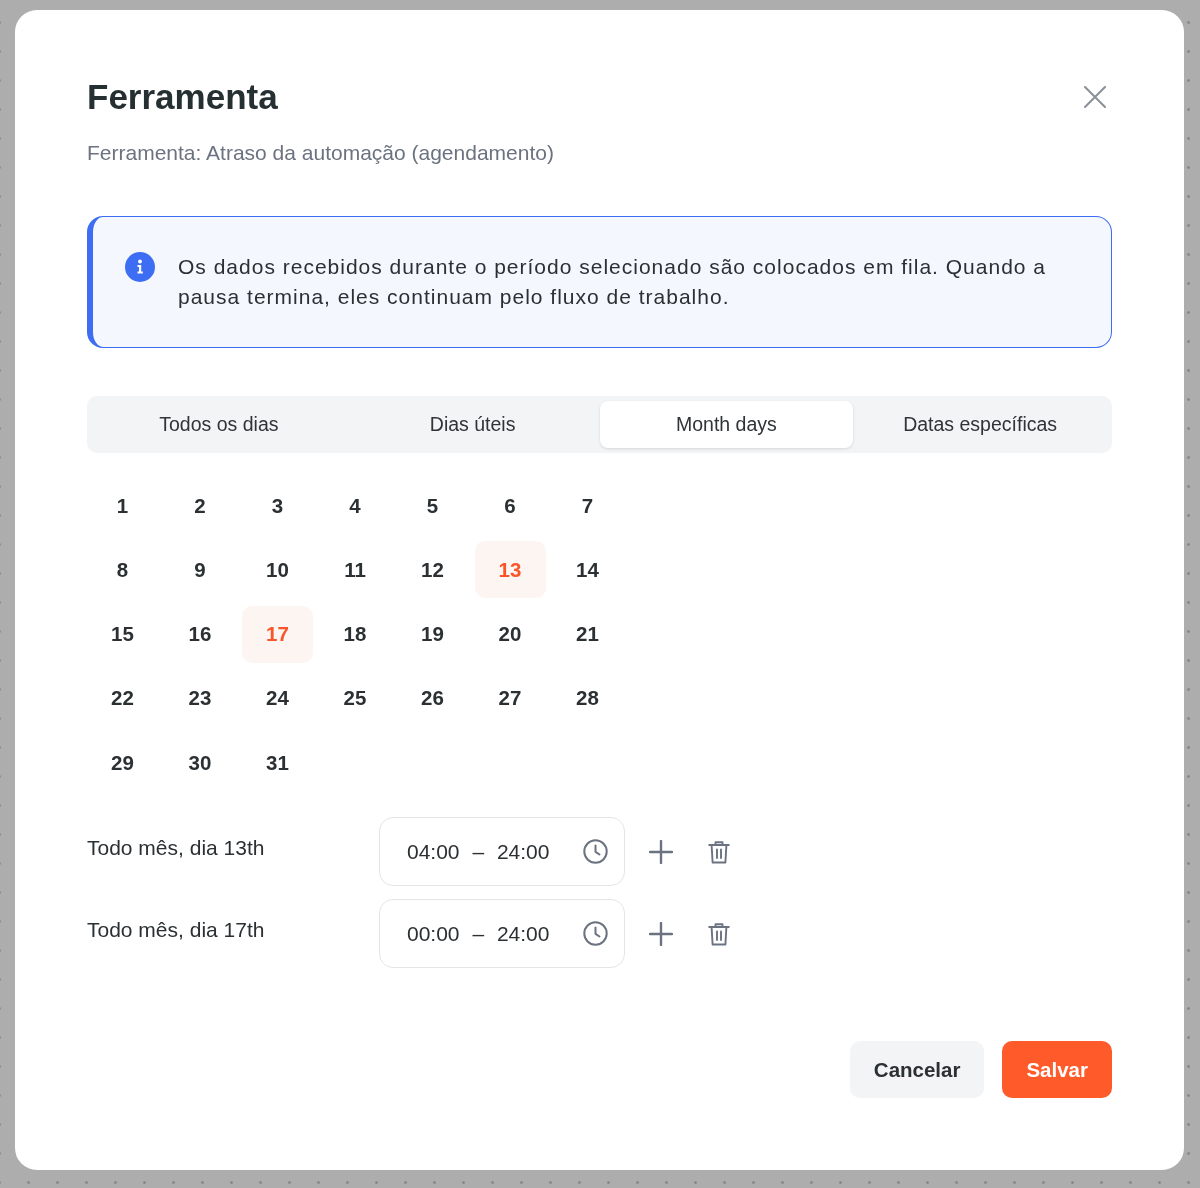 This screenshot has height=1188, width=1200. What do you see at coordinates (472, 424) in the screenshot?
I see `tab: Dias úteis` at bounding box center [472, 424].